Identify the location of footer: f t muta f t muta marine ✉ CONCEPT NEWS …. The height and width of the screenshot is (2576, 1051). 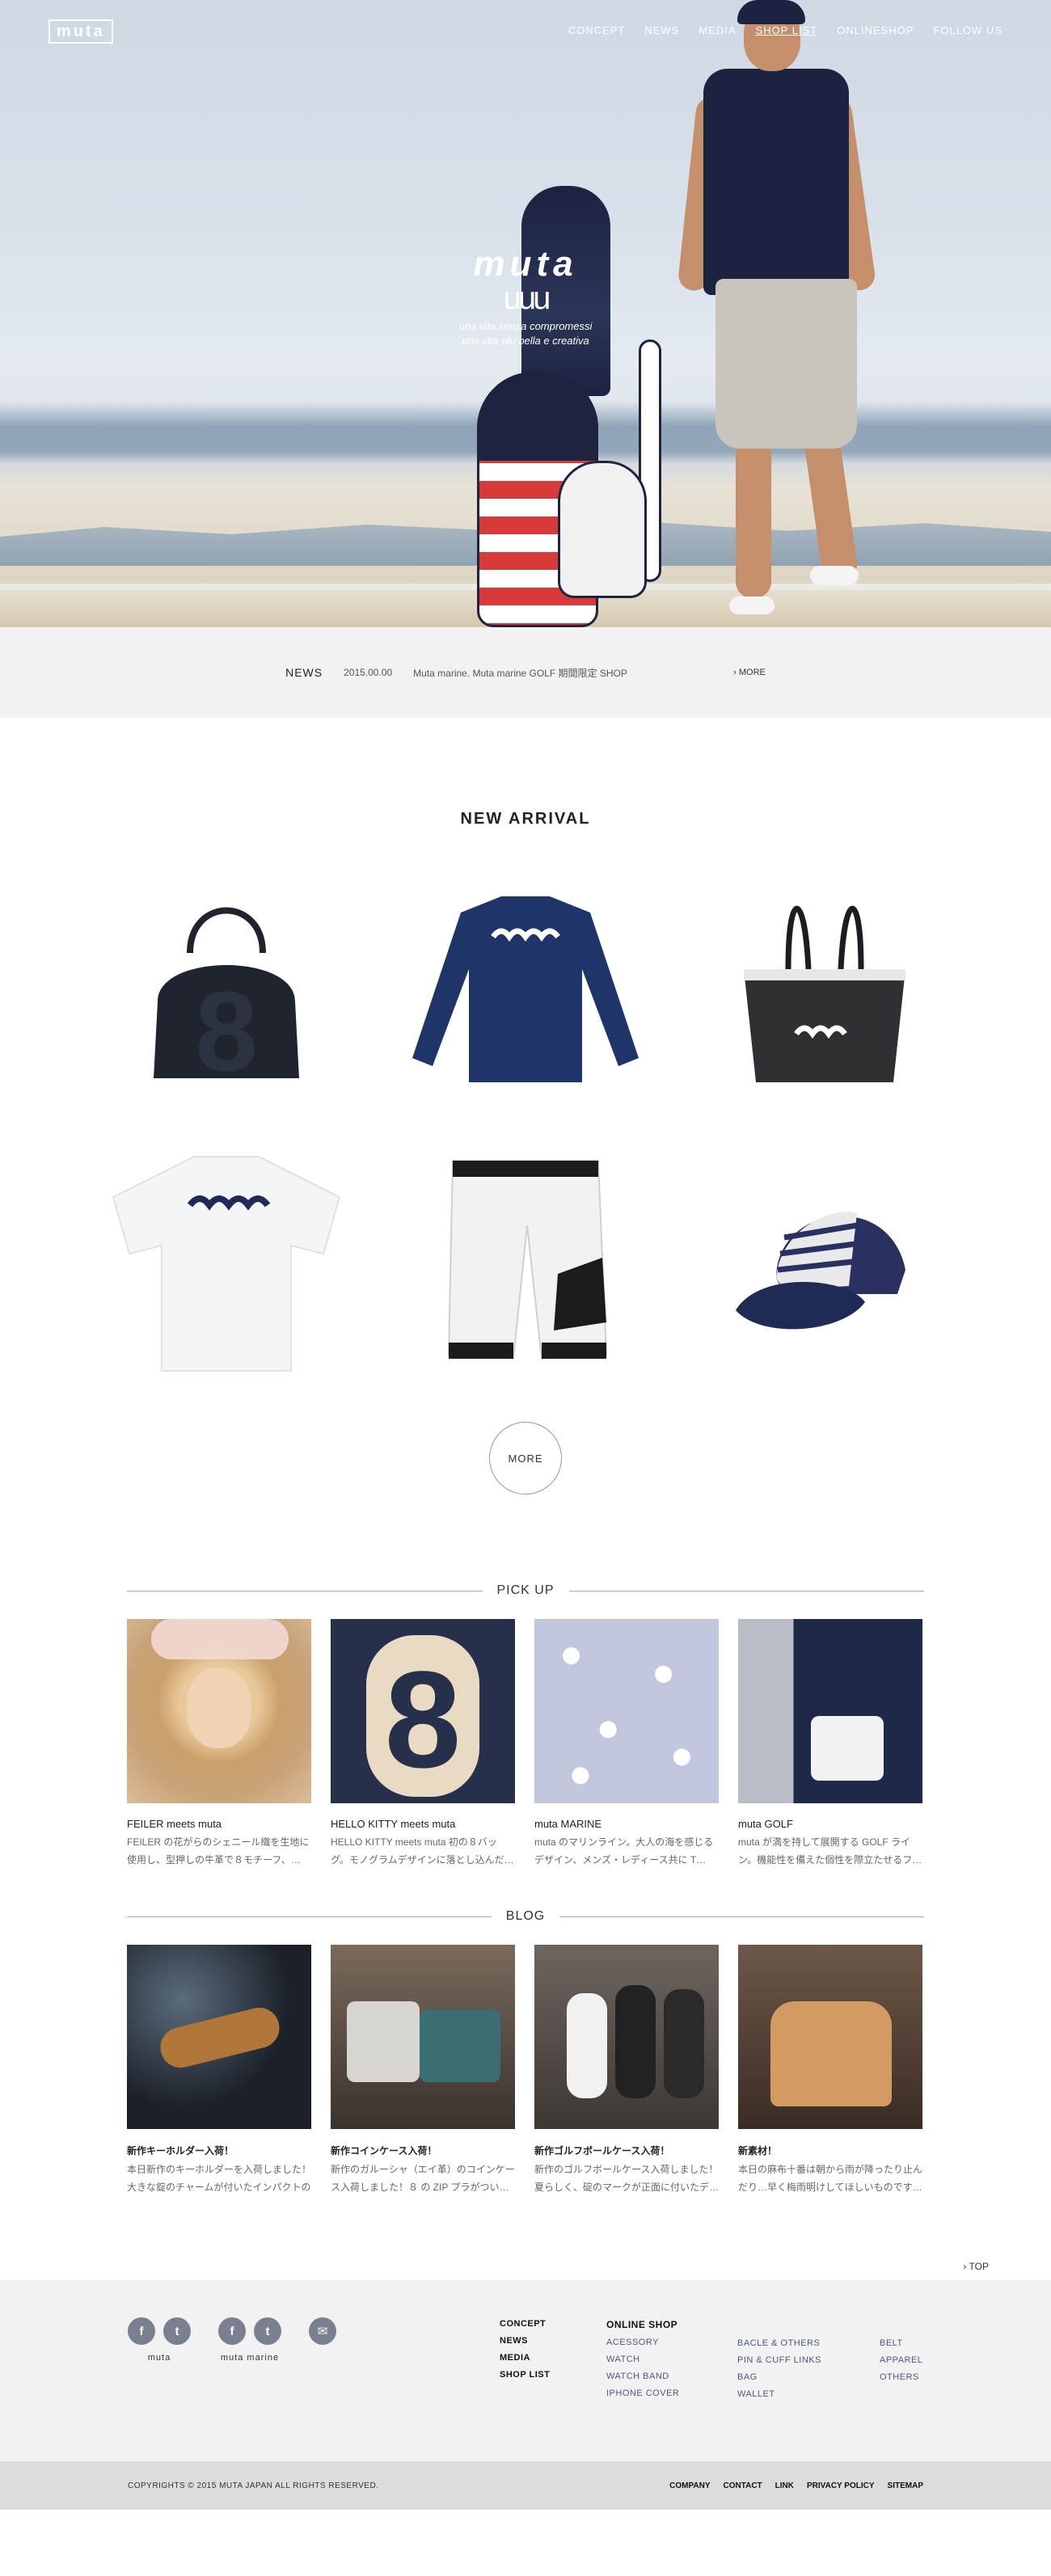
(525, 2370).